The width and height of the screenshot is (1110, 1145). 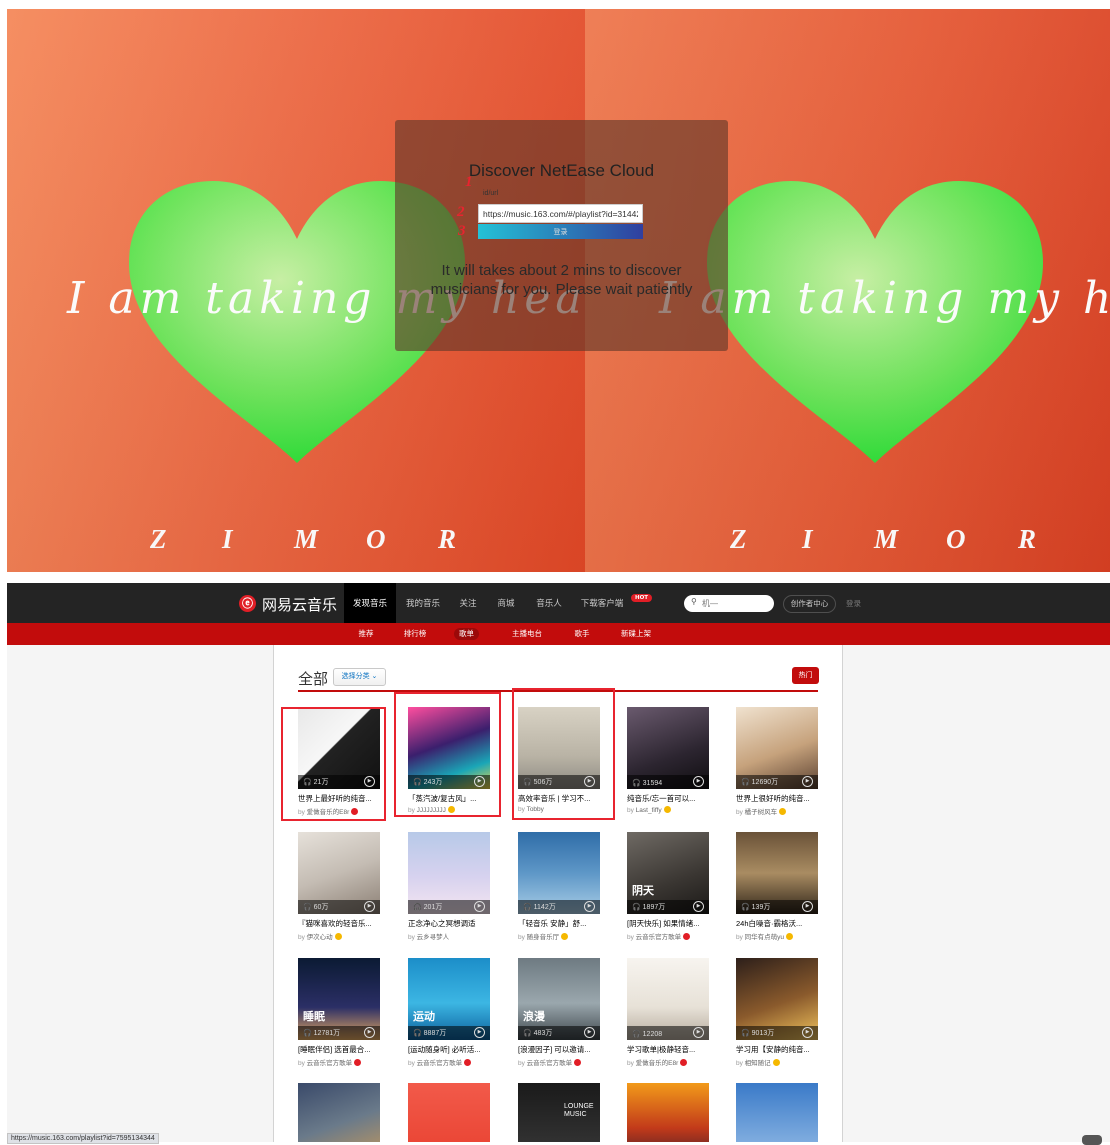 I want to click on playlist-card: 浪漫 🎧 483万 ▶ [浪漫因子] 可以邀请... by 云音乐官方歌单, so click(x=559, y=1015).